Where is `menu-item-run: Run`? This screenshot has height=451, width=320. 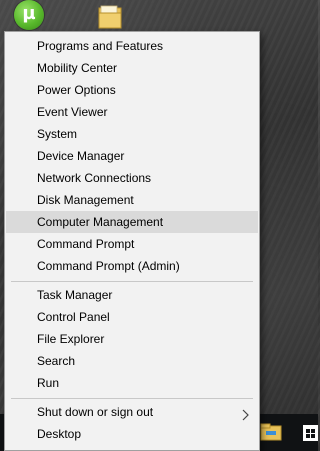
menu-item-run: Run is located at coordinates (132, 383).